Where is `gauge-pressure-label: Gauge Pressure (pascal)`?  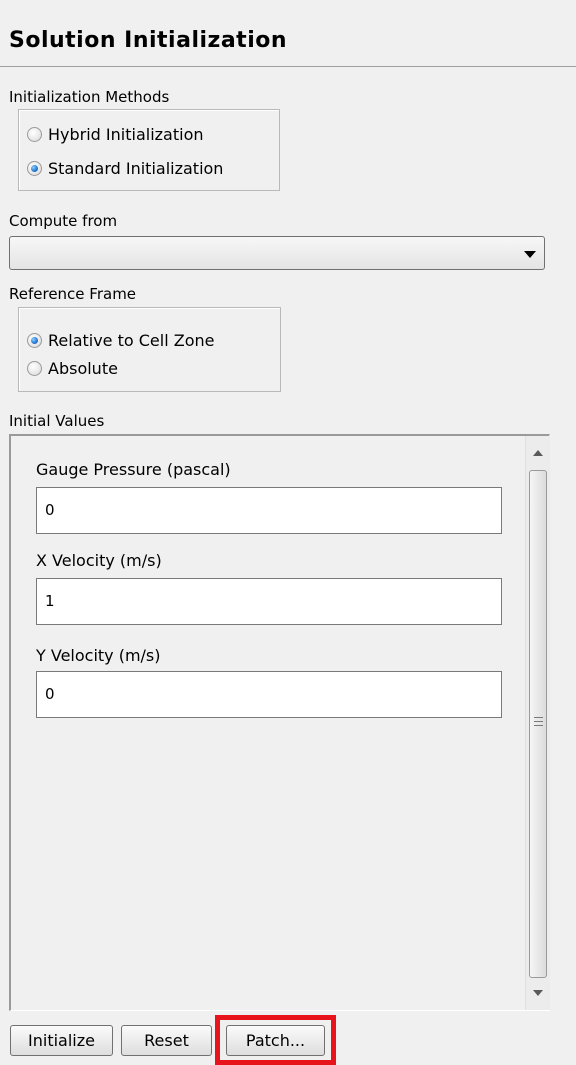 gauge-pressure-label: Gauge Pressure (pascal) is located at coordinates (133, 469).